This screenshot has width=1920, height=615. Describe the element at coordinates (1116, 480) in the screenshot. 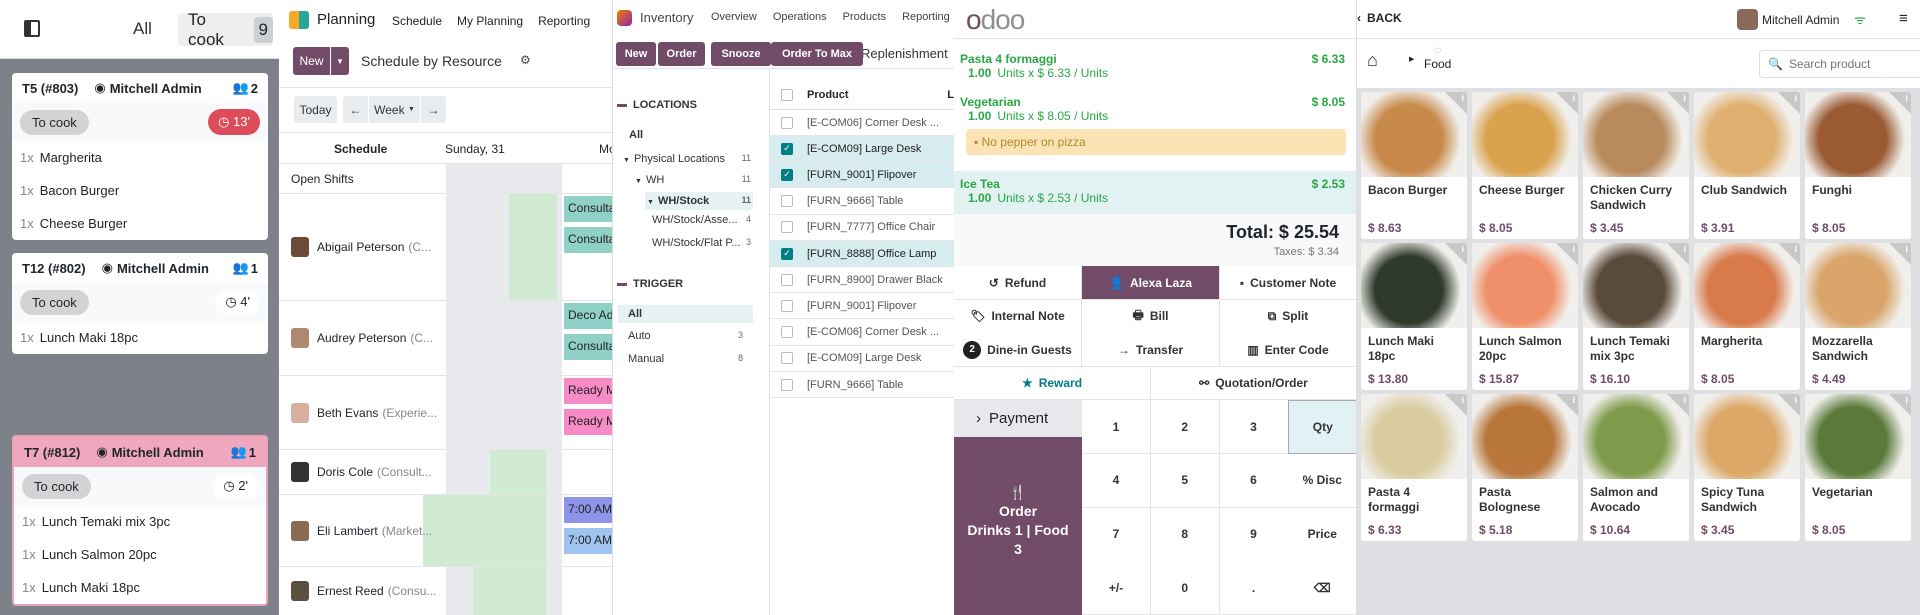

I see `numpad-key-4: 4` at that location.